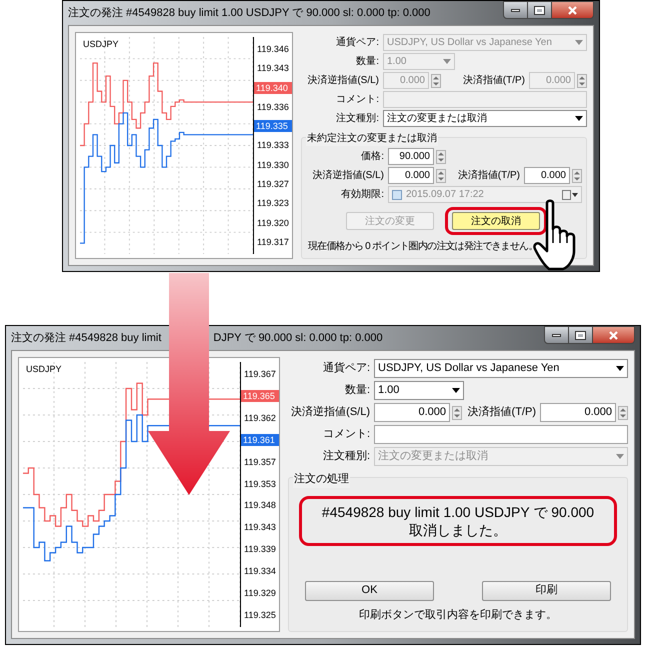 This screenshot has width=650, height=650. What do you see at coordinates (546, 590) in the screenshot?
I see `dialog-button: 印刷` at bounding box center [546, 590].